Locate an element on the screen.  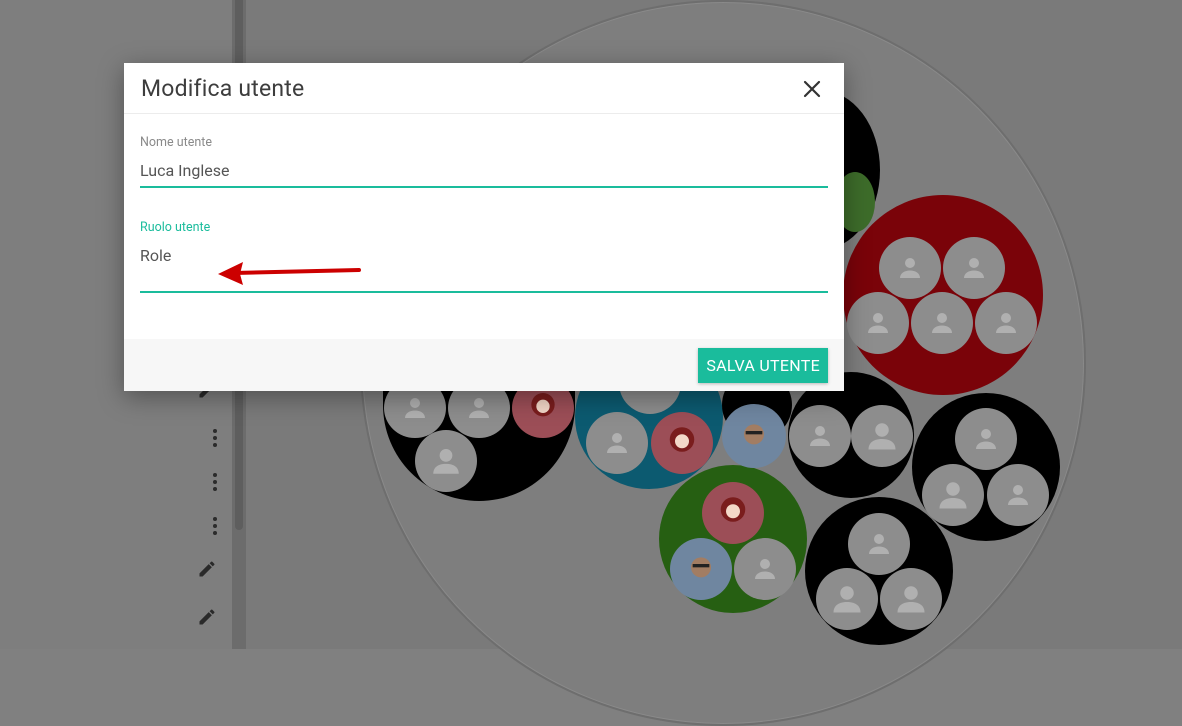
role-underline is located at coordinates (484, 292).